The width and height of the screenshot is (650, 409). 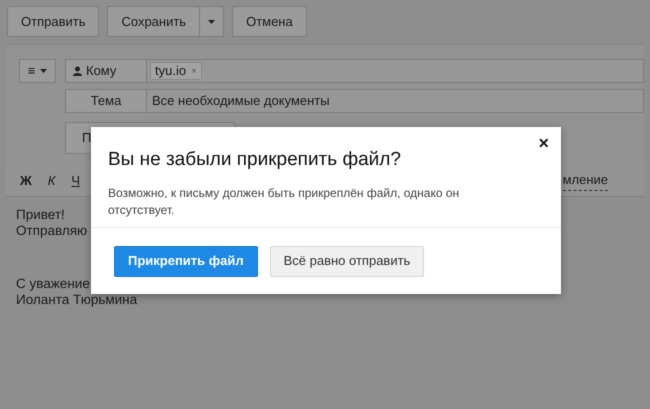 What do you see at coordinates (153, 21) in the screenshot?
I see `save-button: Сохранить` at bounding box center [153, 21].